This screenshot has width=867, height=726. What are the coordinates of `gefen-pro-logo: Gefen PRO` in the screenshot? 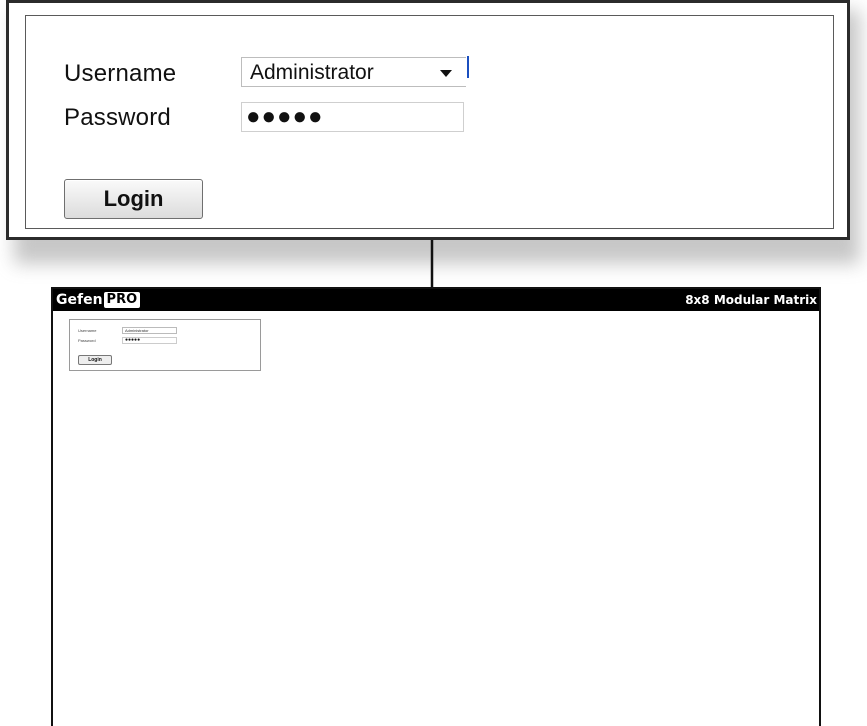 It's located at (98, 300).